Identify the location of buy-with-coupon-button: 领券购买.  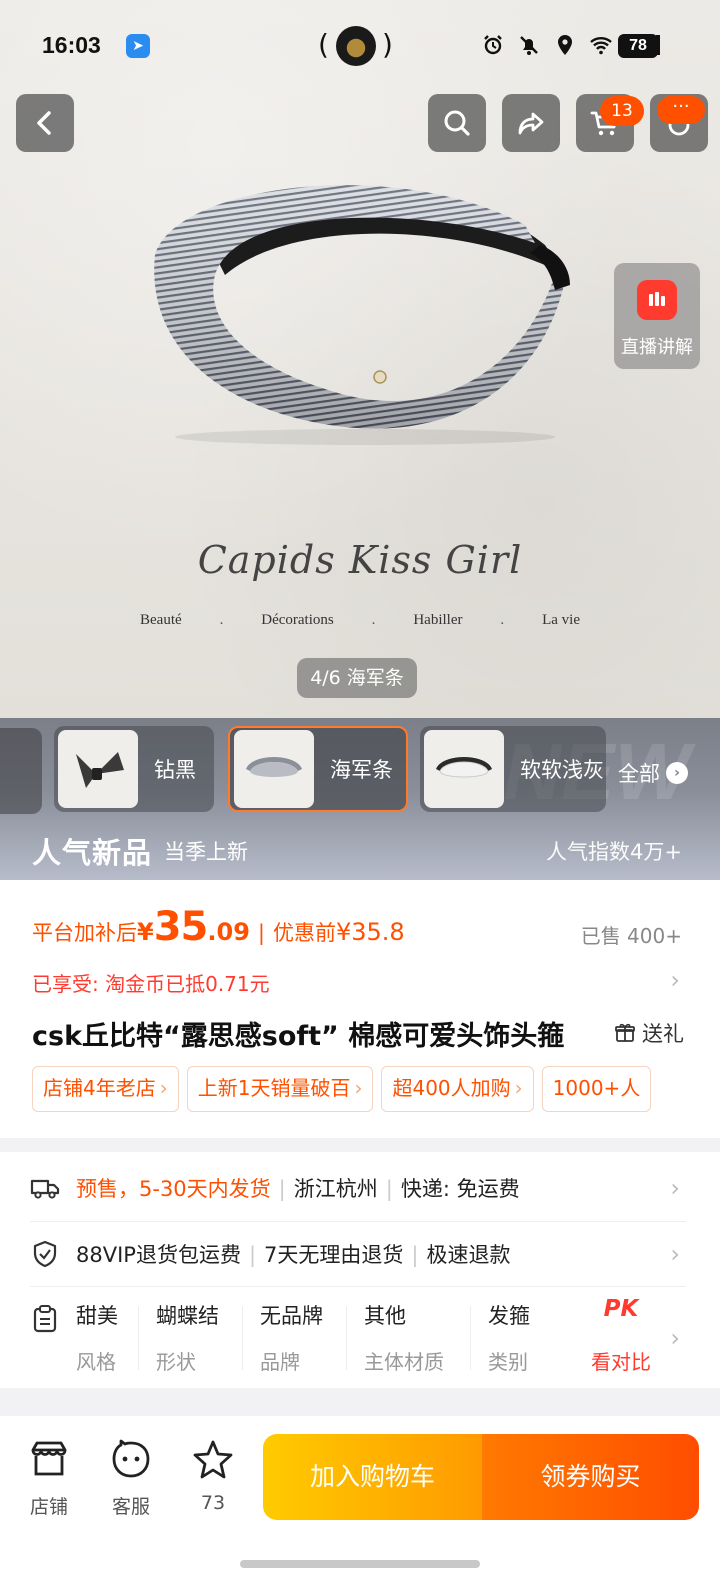
(590, 1477).